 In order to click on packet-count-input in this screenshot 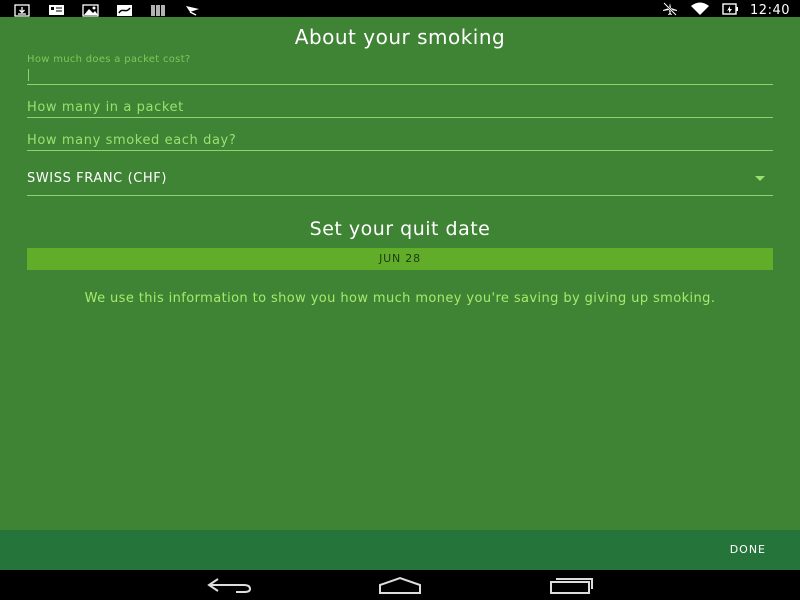, I will do `click(400, 107)`.